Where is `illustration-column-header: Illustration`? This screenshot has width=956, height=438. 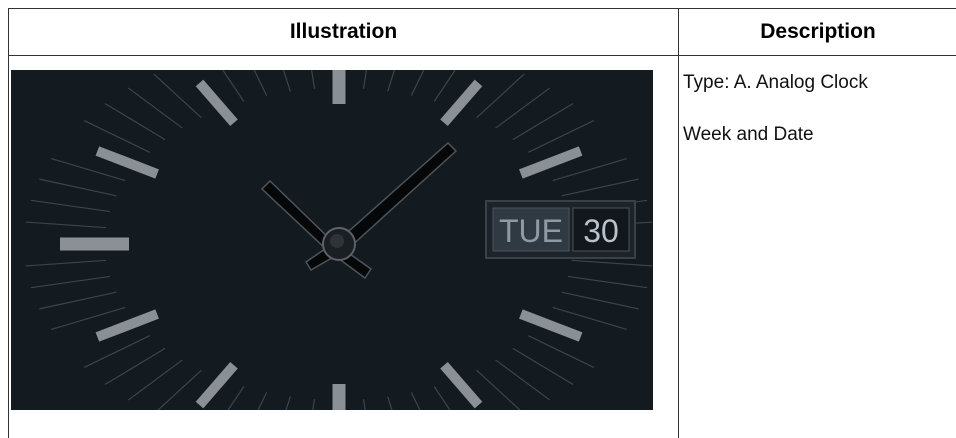 illustration-column-header: Illustration is located at coordinates (343, 31).